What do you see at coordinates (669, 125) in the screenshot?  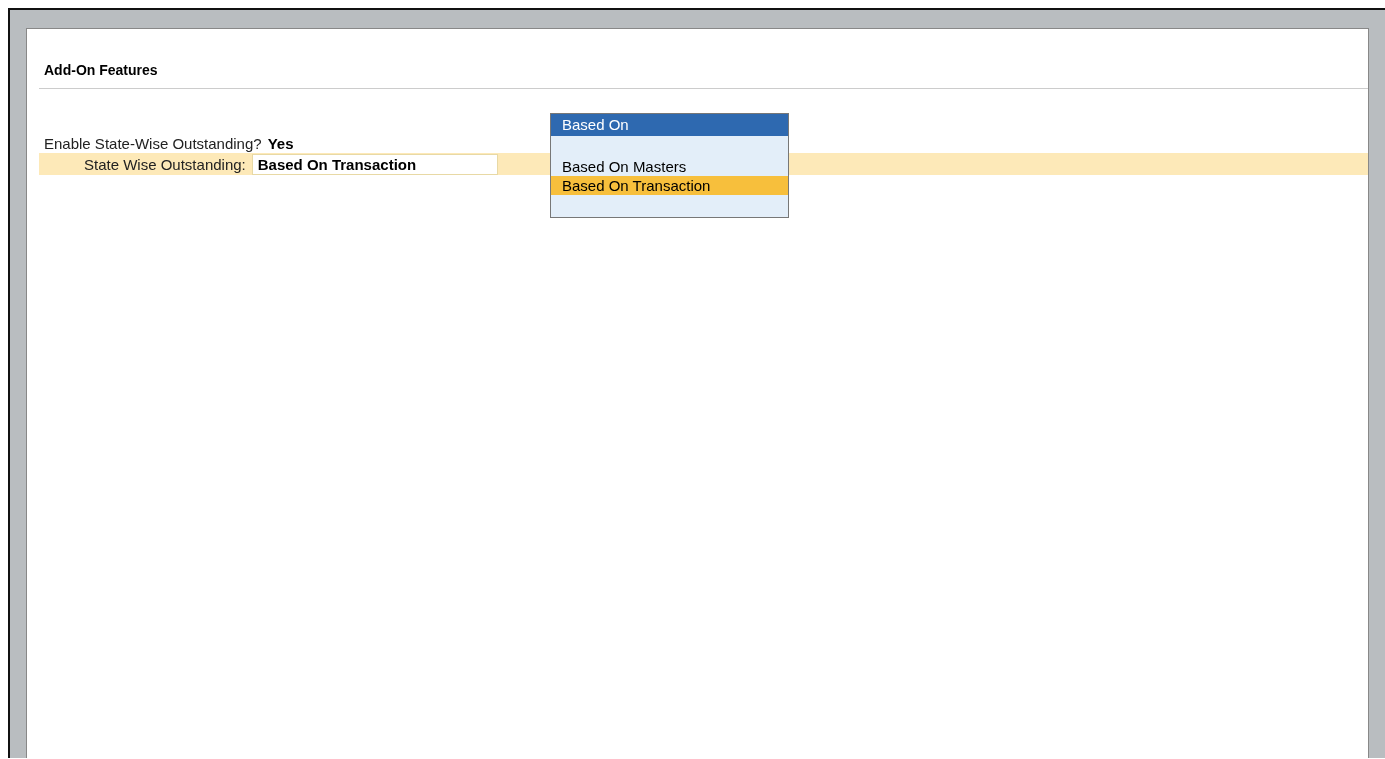 I see `list-title: Based On` at bounding box center [669, 125].